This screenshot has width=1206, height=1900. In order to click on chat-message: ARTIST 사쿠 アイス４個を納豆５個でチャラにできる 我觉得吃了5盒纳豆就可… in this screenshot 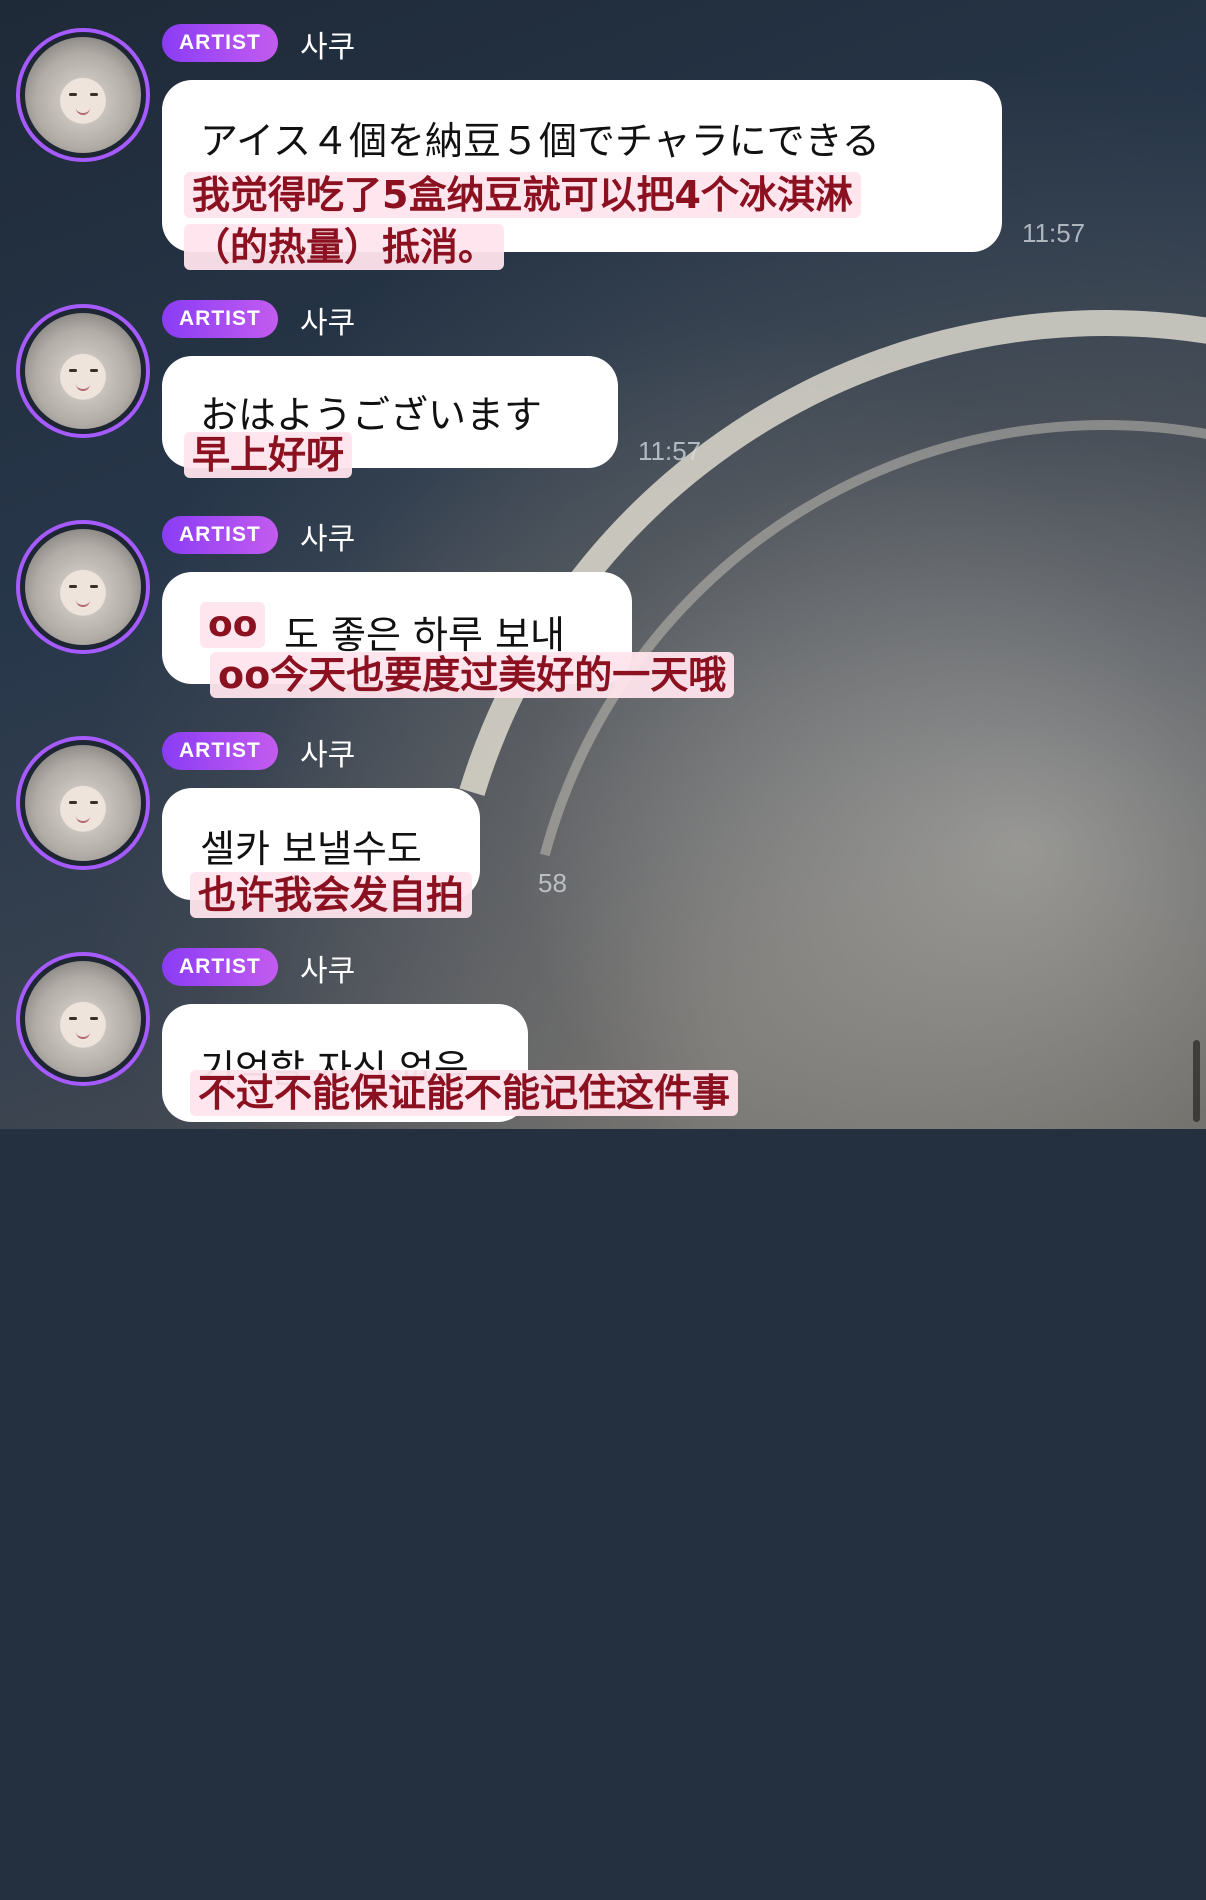, I will do `click(603, 149)`.